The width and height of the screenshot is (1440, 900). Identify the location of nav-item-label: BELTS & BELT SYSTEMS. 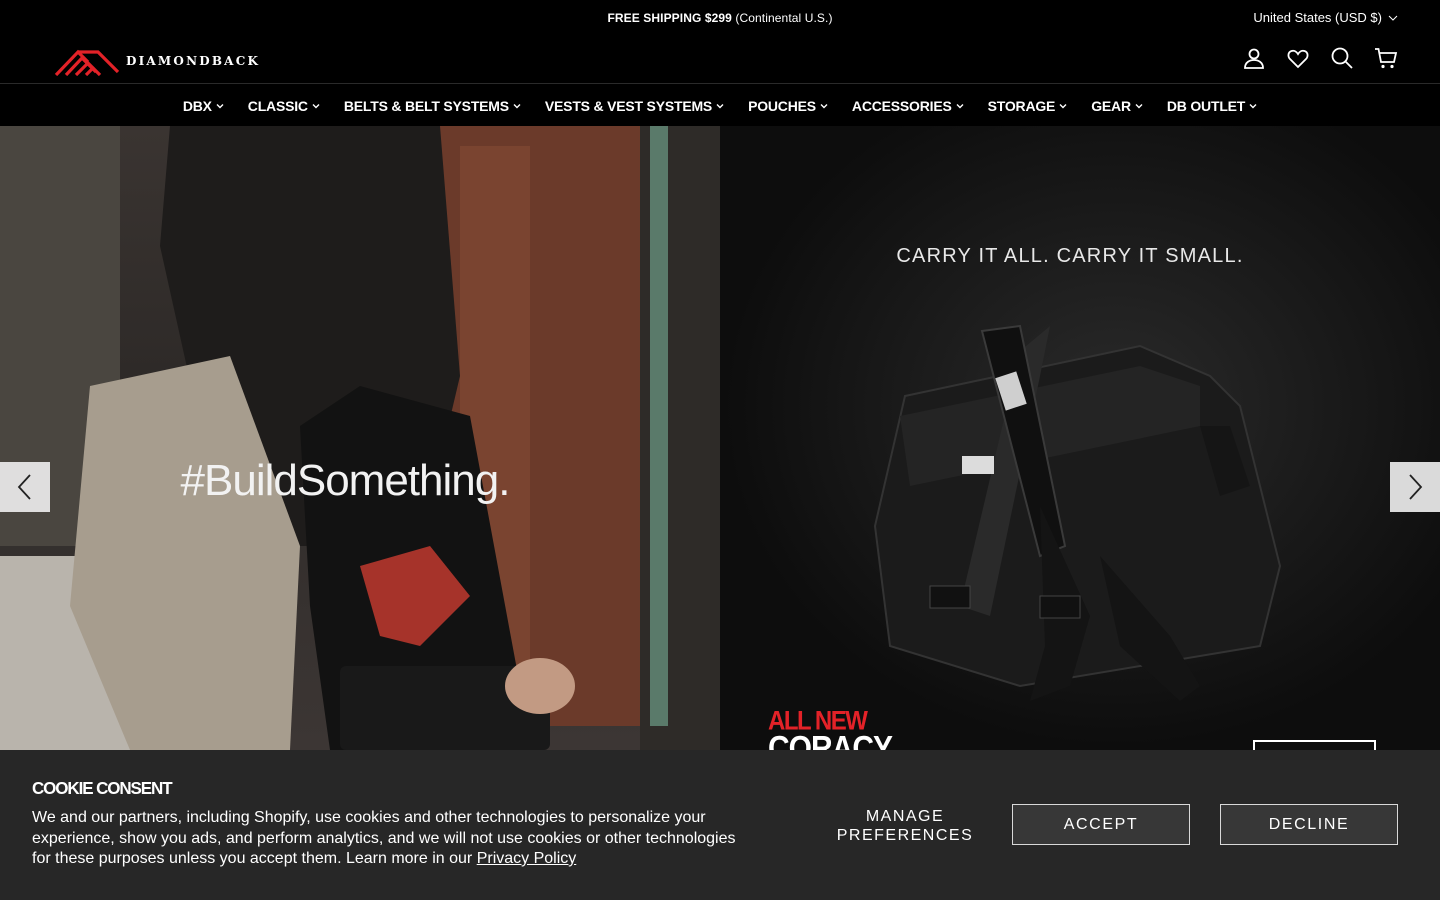
(426, 105).